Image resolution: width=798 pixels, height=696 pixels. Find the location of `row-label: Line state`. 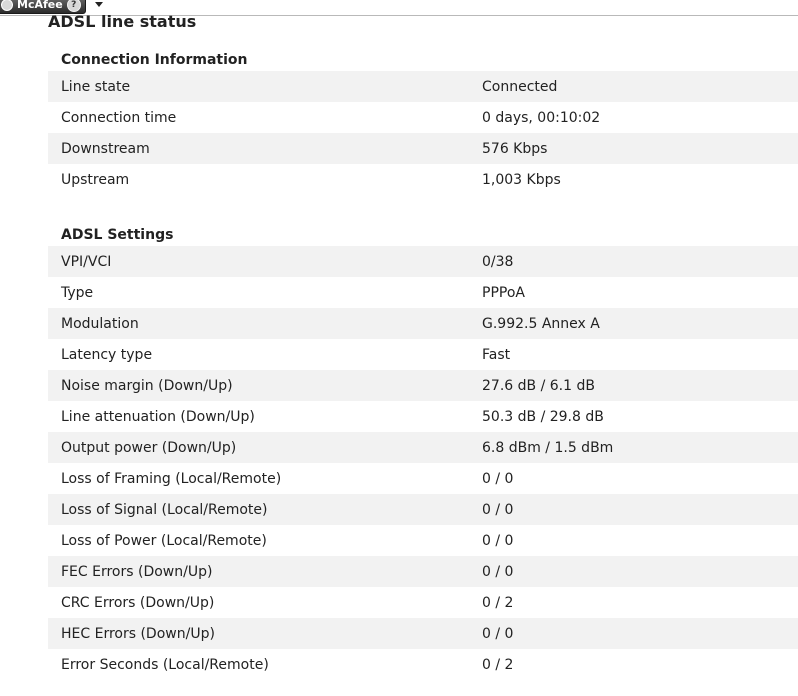

row-label: Line state is located at coordinates (96, 86).